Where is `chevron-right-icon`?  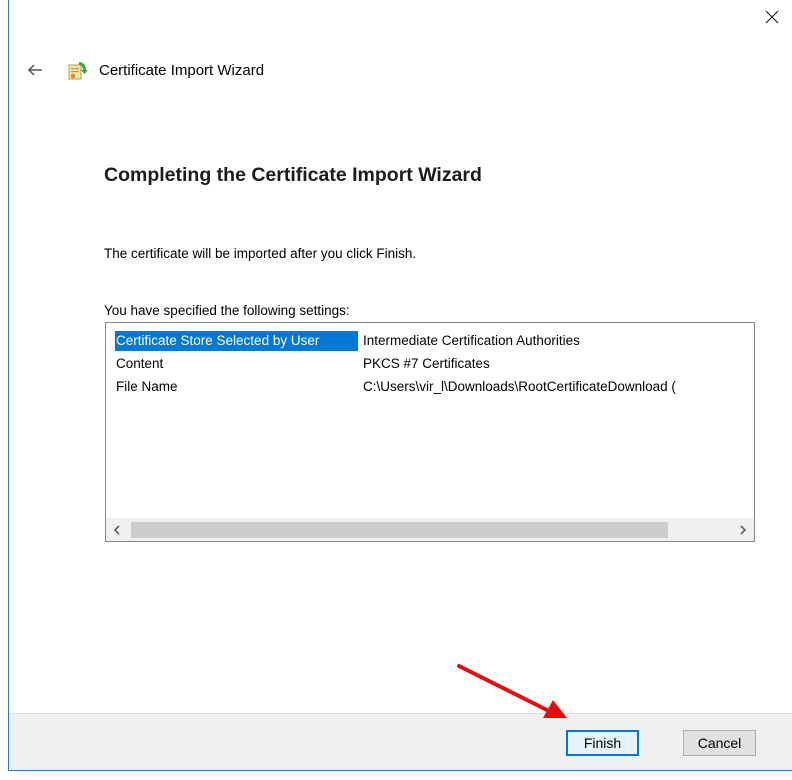 chevron-right-icon is located at coordinates (743, 530).